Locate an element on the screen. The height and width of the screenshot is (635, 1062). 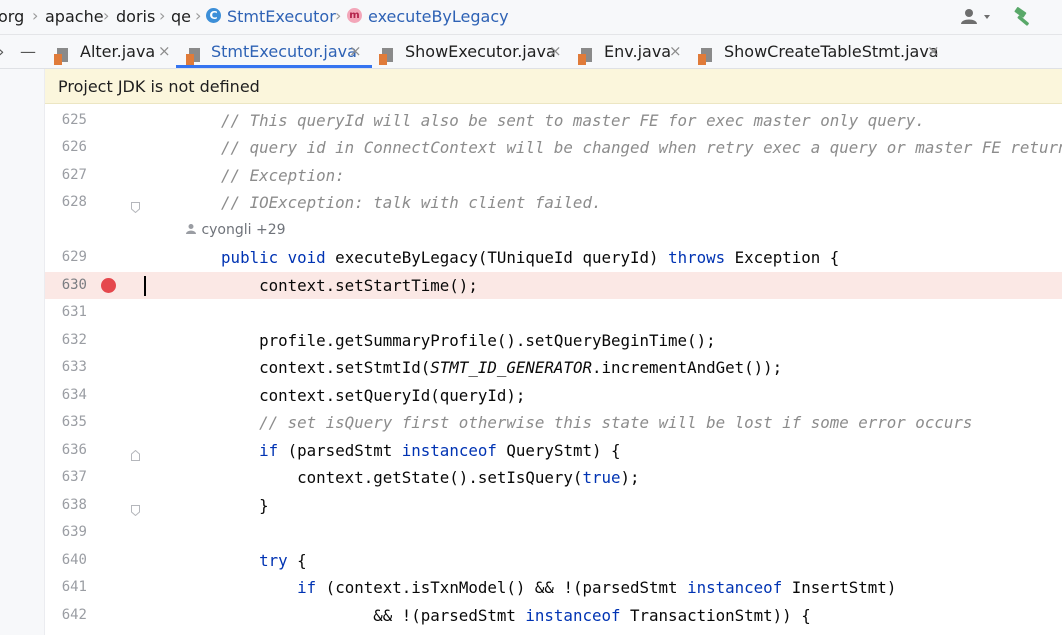
tab-showexecutor-java: ShowExecutor.java × is located at coordinates (472, 51).